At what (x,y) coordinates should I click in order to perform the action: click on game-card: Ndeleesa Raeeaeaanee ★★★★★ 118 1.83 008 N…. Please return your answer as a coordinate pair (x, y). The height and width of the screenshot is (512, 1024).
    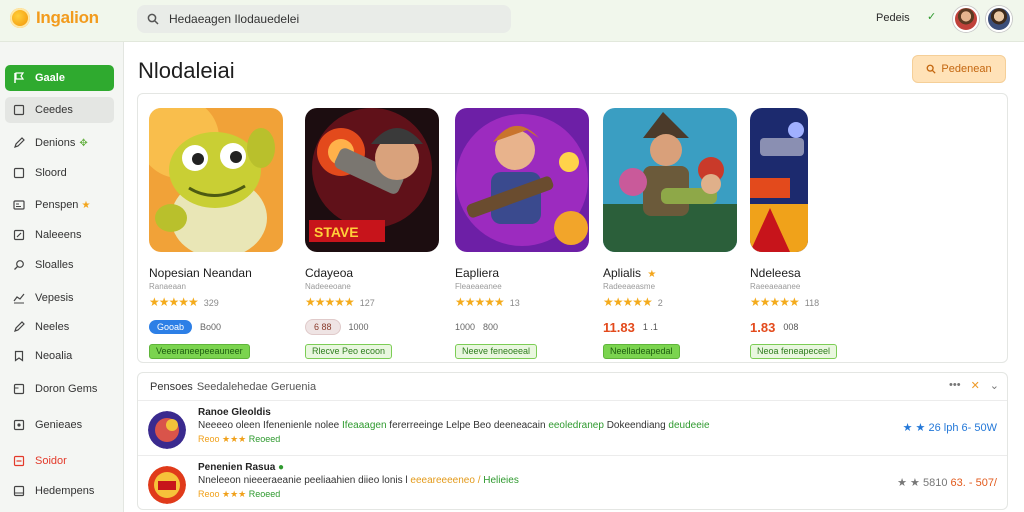
    Looking at the image, I should click on (812, 228).